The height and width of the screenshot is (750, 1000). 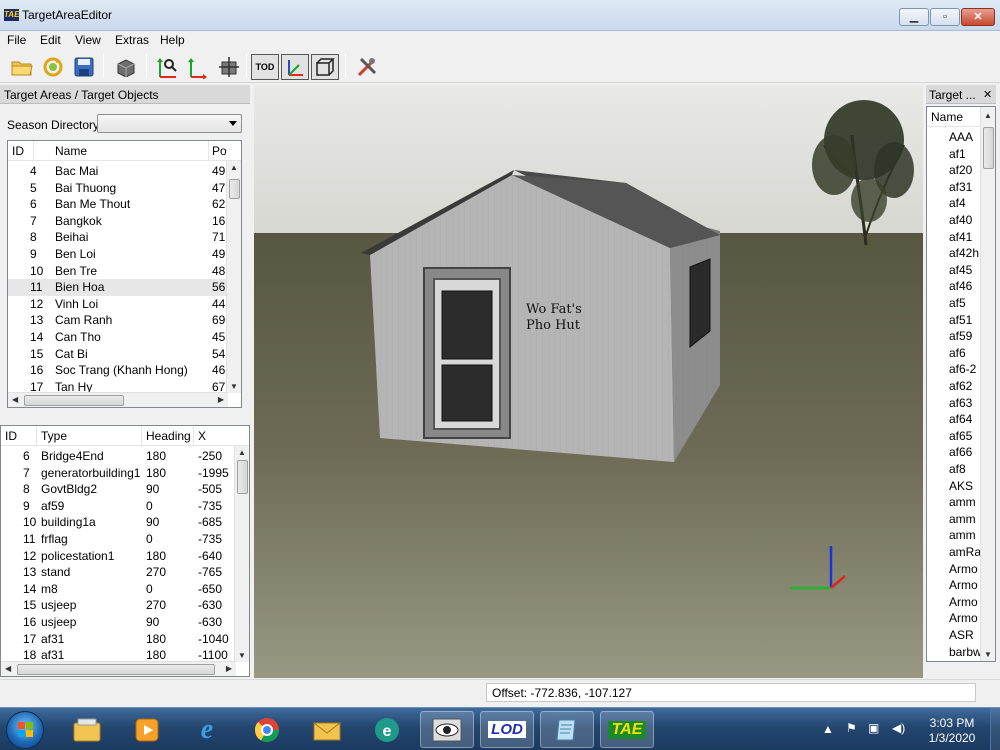 What do you see at coordinates (828, 729) in the screenshot?
I see `chevron-up-icon: ▲` at bounding box center [828, 729].